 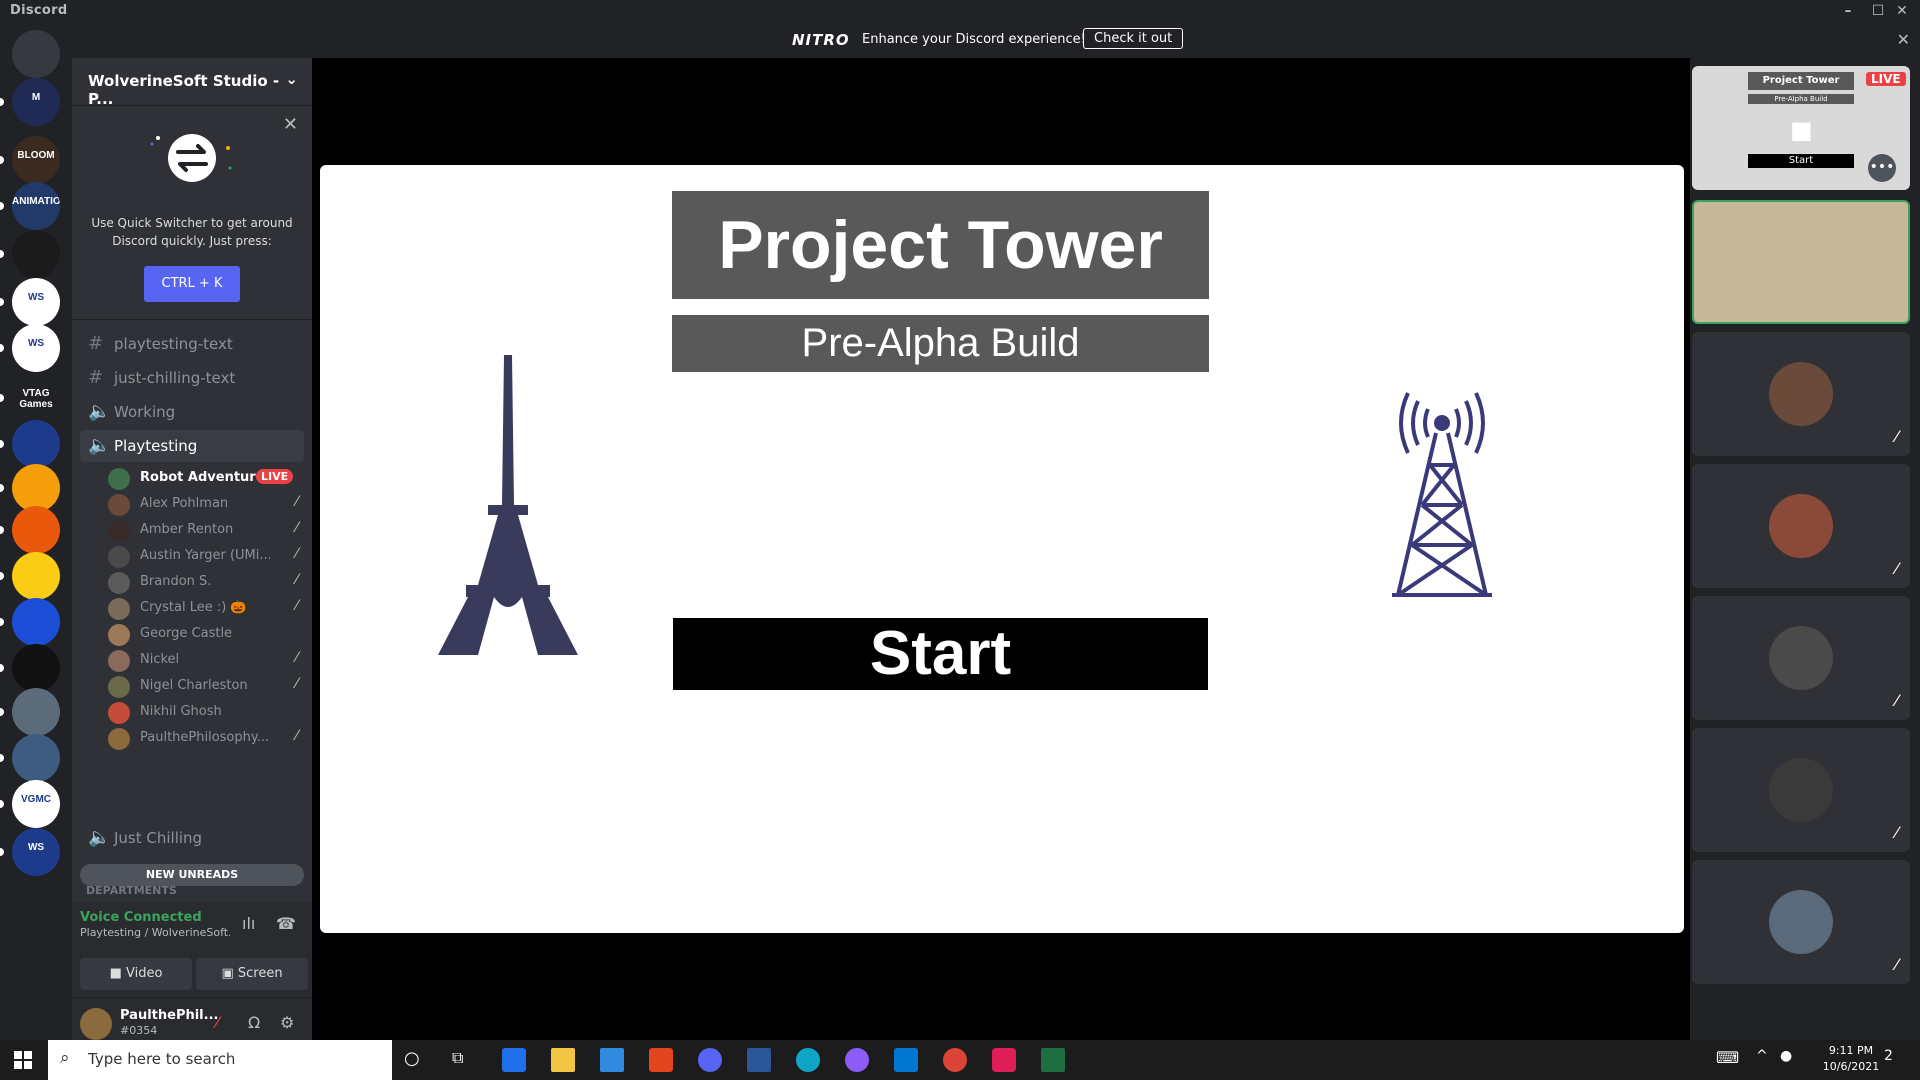 I want to click on channel-just-chilling-text: # just-chilling-text, so click(x=192, y=378).